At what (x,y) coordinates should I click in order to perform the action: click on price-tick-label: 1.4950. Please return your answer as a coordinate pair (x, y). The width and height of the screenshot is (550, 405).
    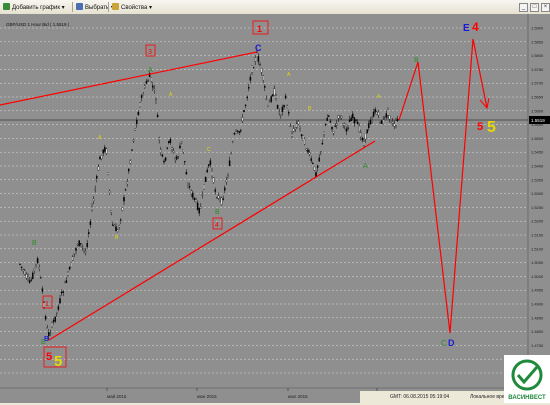
    Looking at the image, I should click on (537, 290).